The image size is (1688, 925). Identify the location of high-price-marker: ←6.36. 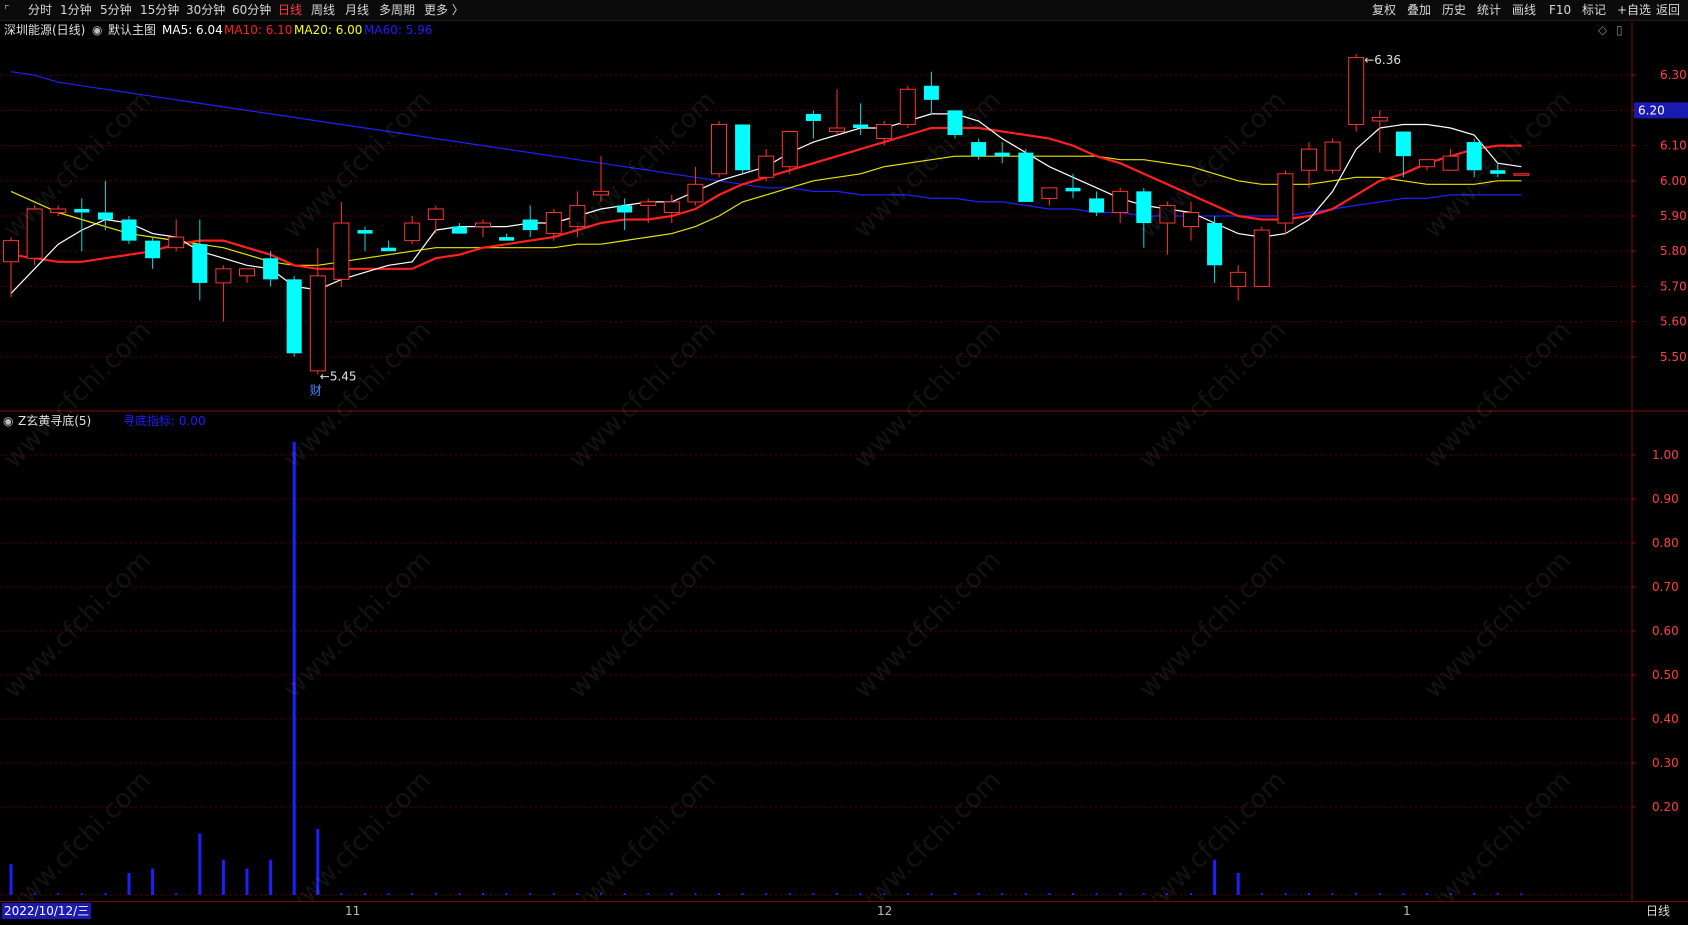
(1382, 60).